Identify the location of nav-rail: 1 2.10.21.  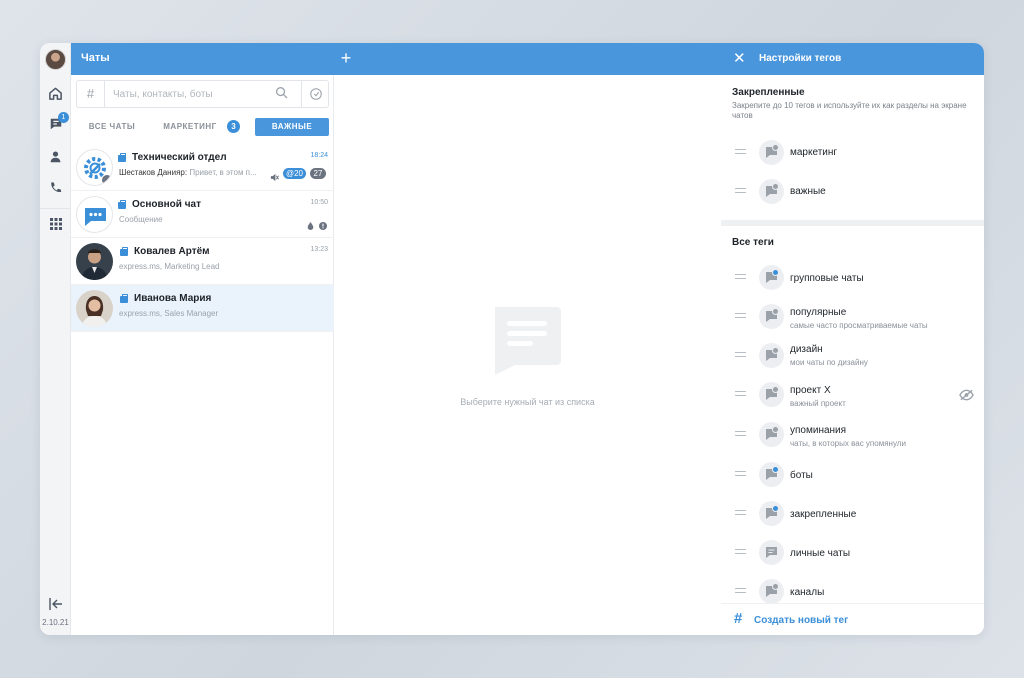
(55, 339).